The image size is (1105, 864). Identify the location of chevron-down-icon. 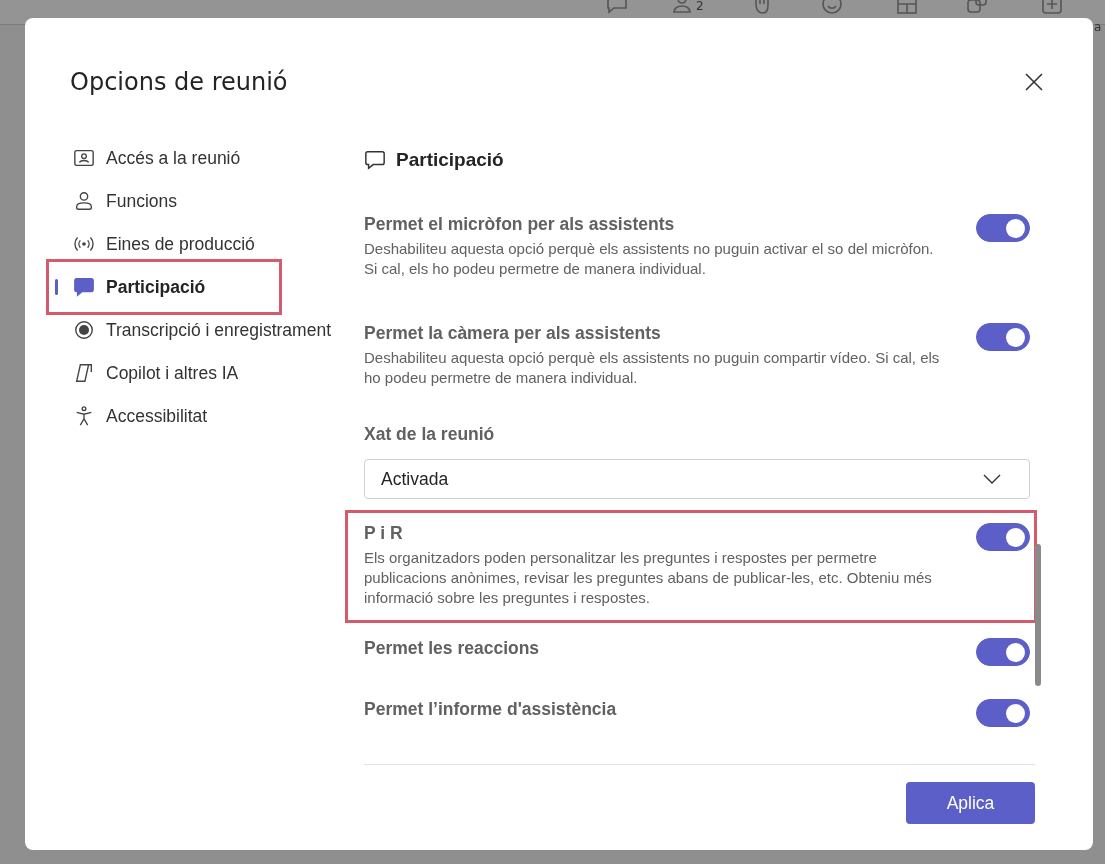
(992, 479).